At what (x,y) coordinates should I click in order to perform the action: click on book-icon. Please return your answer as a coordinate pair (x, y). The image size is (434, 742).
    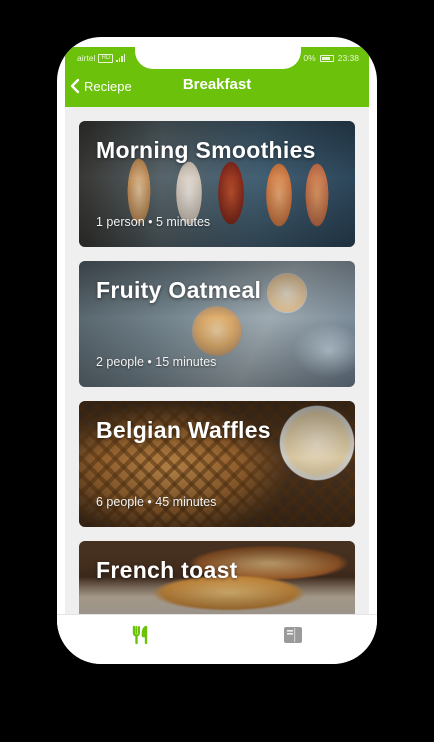
    Looking at the image, I should click on (293, 635).